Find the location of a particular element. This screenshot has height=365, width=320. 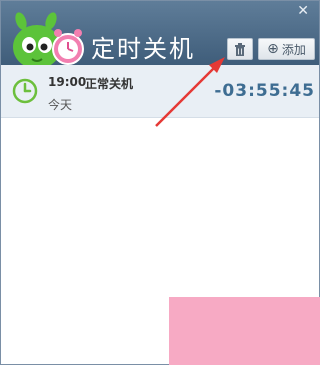

annotation-arrow is located at coordinates (190, 92).